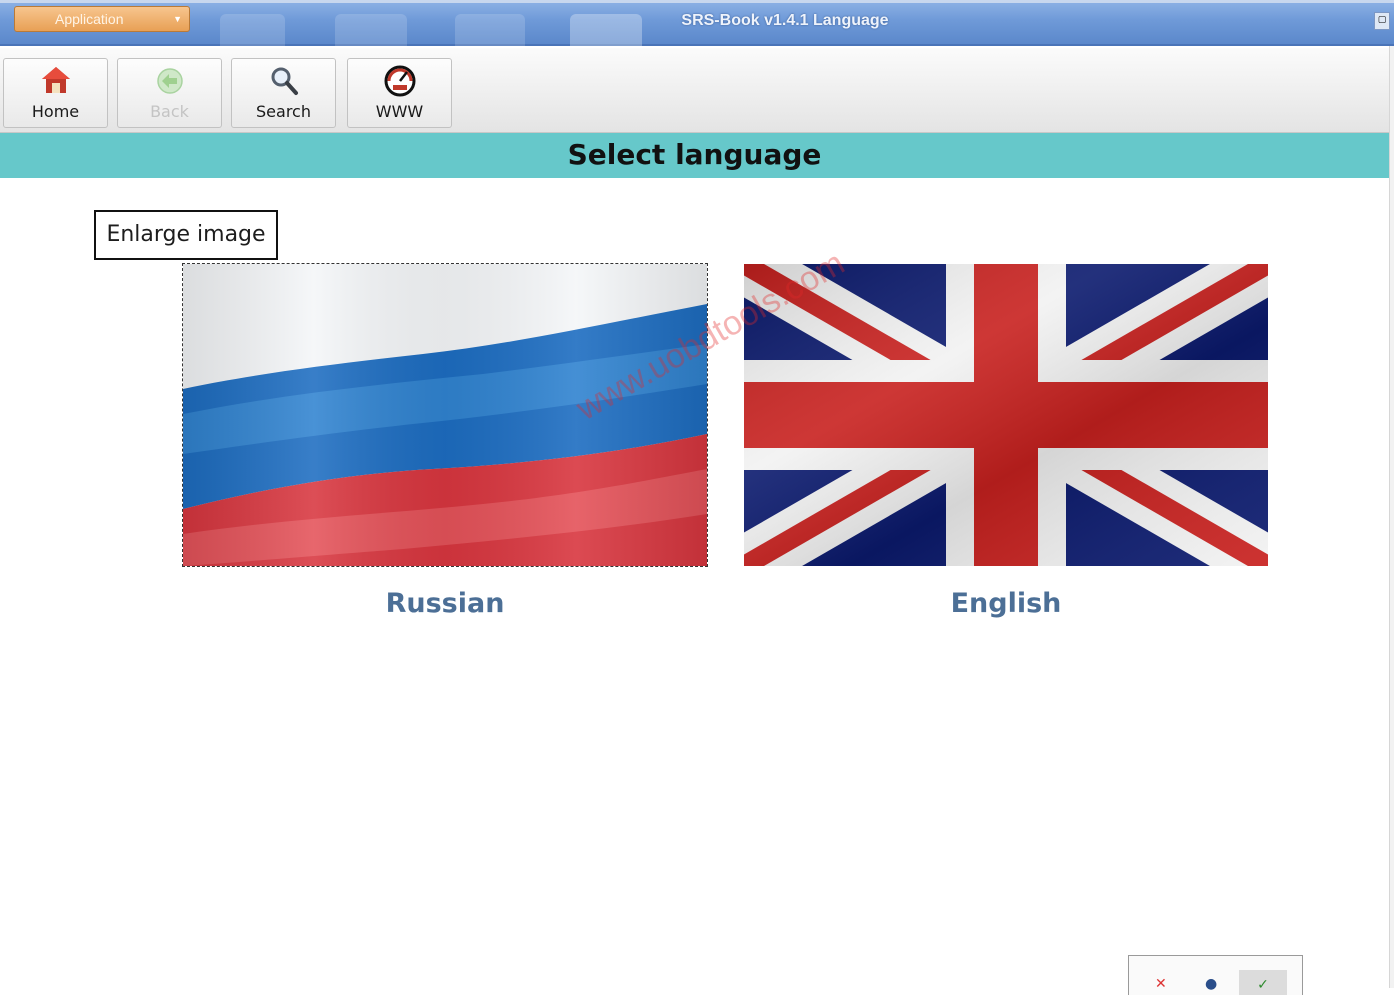 This screenshot has width=1394, height=995. I want to click on window-title: SRS-Book v1.4.1 Language, so click(785, 20).